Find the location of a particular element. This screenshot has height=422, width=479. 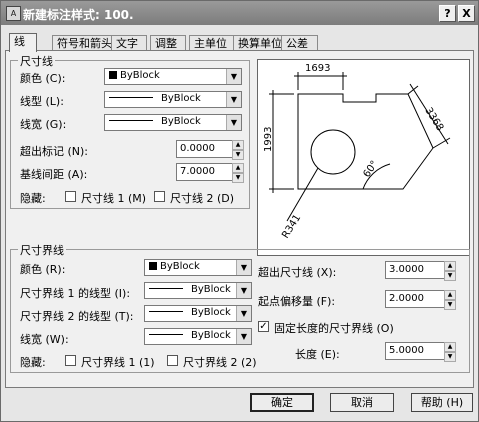

dim-color-value: ByBlock is located at coordinates (140, 75).